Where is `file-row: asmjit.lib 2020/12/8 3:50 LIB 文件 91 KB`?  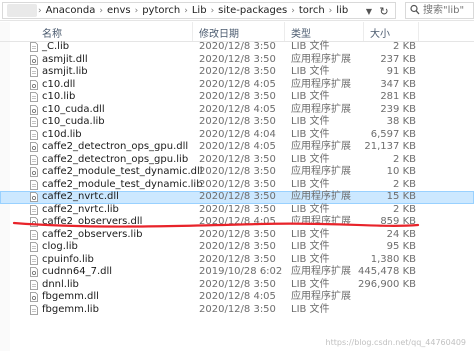 file-row: asmjit.lib 2020/12/8 3:50 LIB 文件 91 KB is located at coordinates (237, 72).